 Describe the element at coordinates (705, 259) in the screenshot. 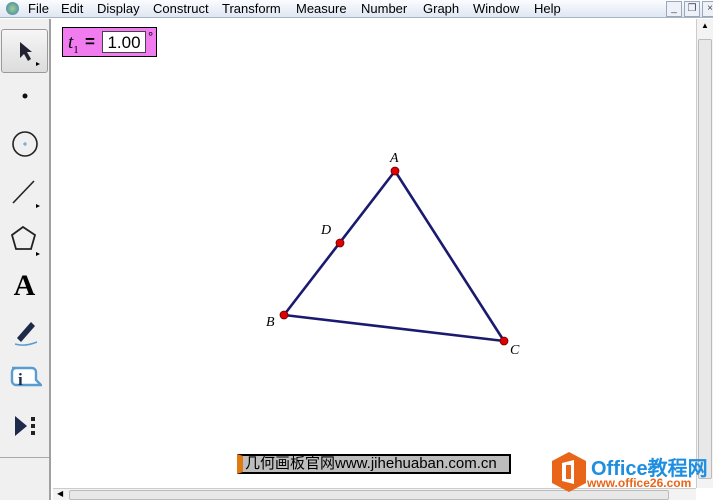

I see `vertical-scroll-thumb` at that location.